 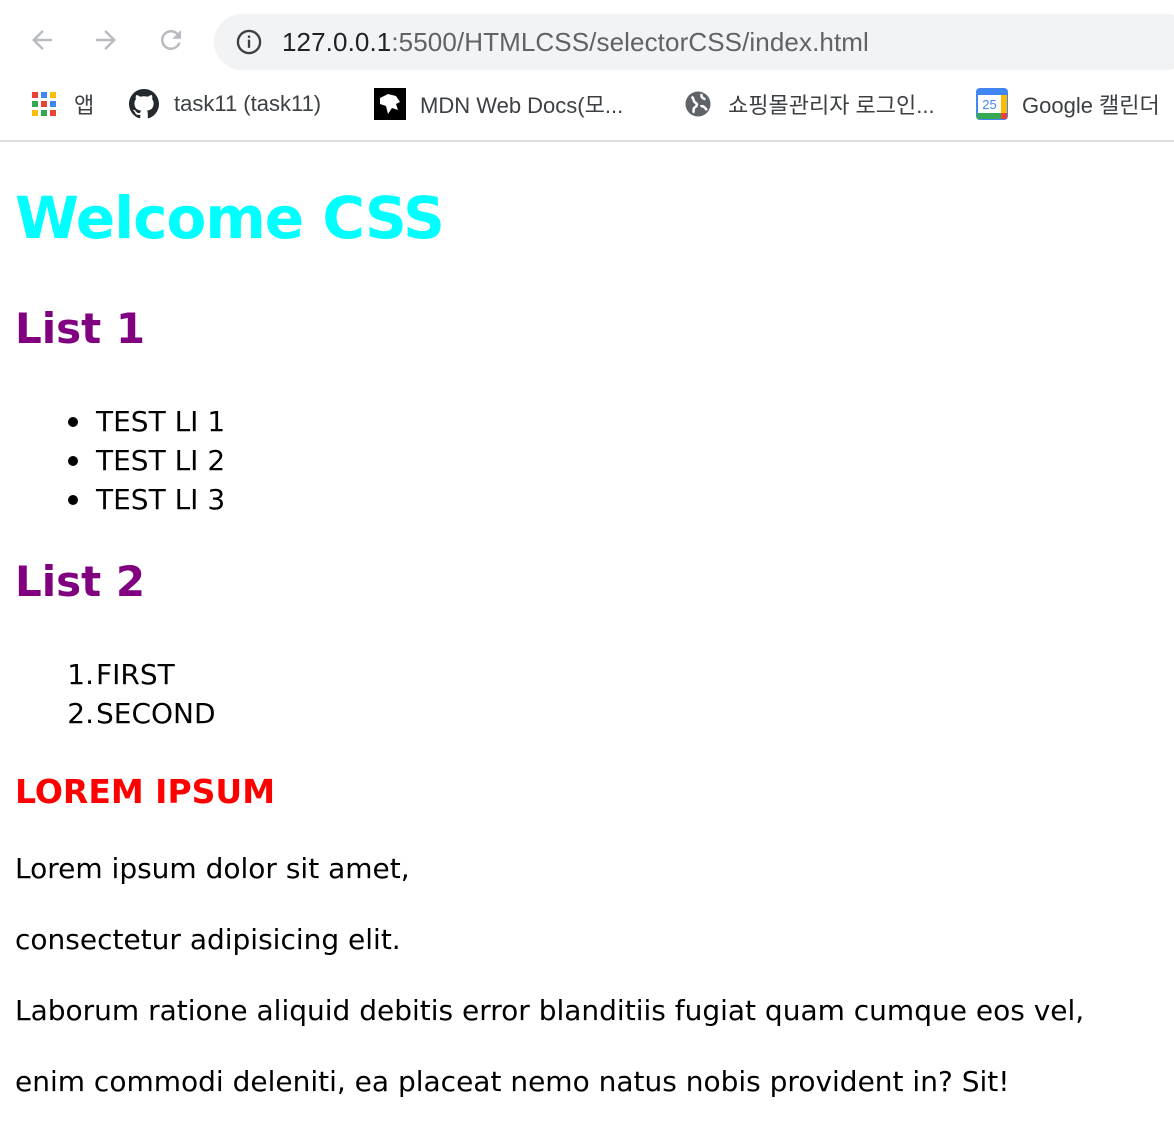 I want to click on google-calendar-icon: 25, so click(x=992, y=104).